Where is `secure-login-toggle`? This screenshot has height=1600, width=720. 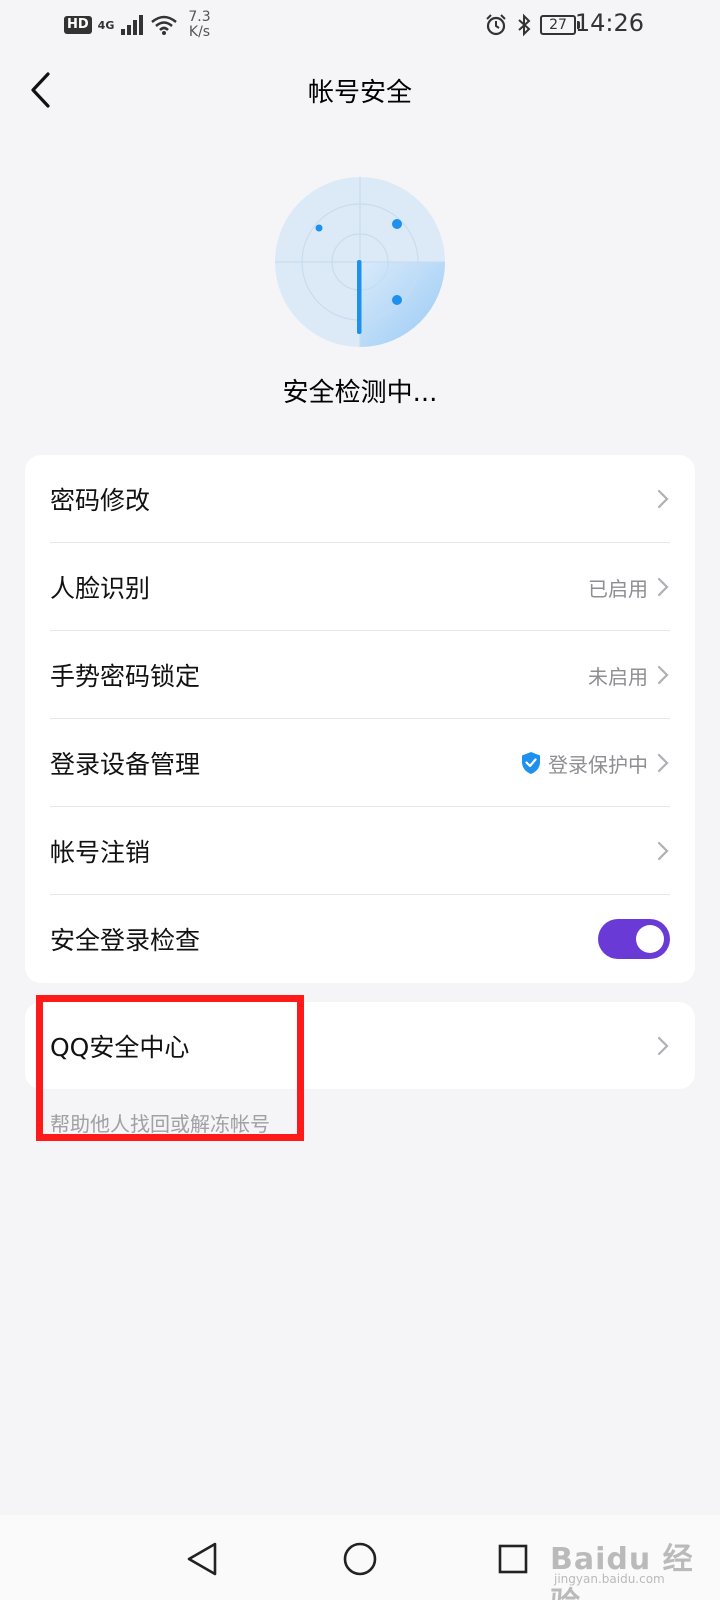
secure-login-toggle is located at coordinates (634, 939).